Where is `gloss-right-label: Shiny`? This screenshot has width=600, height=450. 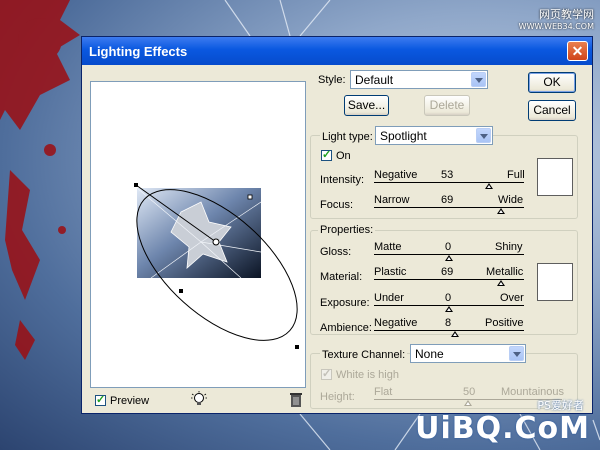
gloss-right-label: Shiny is located at coordinates (509, 247).